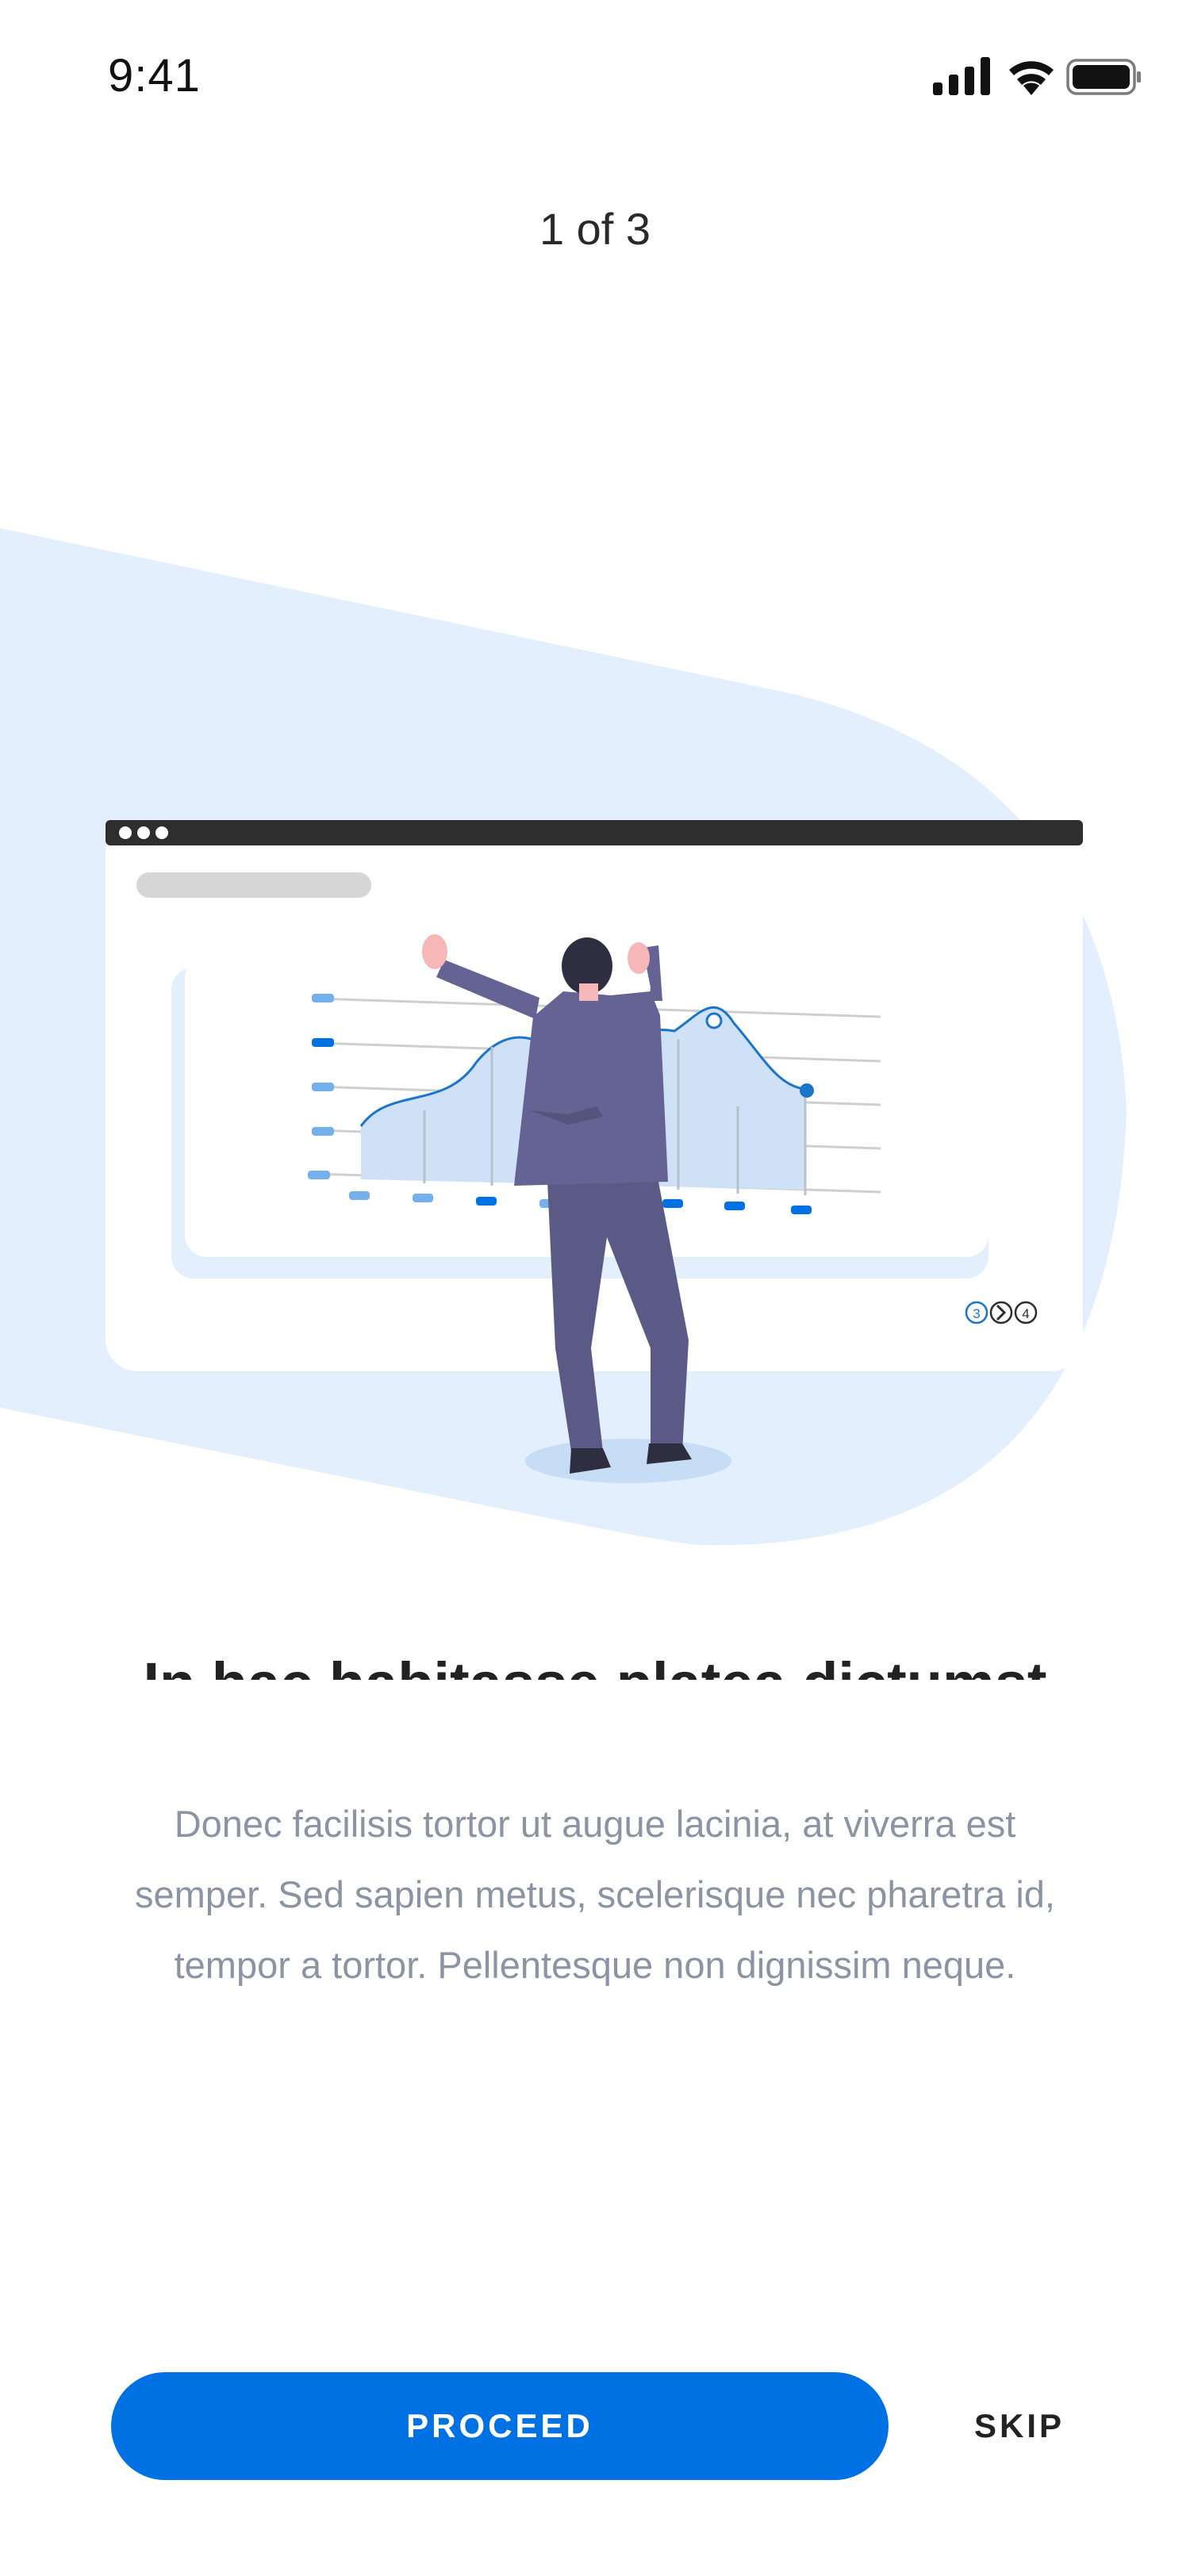 This screenshot has width=1190, height=2576. Describe the element at coordinates (500, 2426) in the screenshot. I see `proceed-button: PROCEED` at that location.